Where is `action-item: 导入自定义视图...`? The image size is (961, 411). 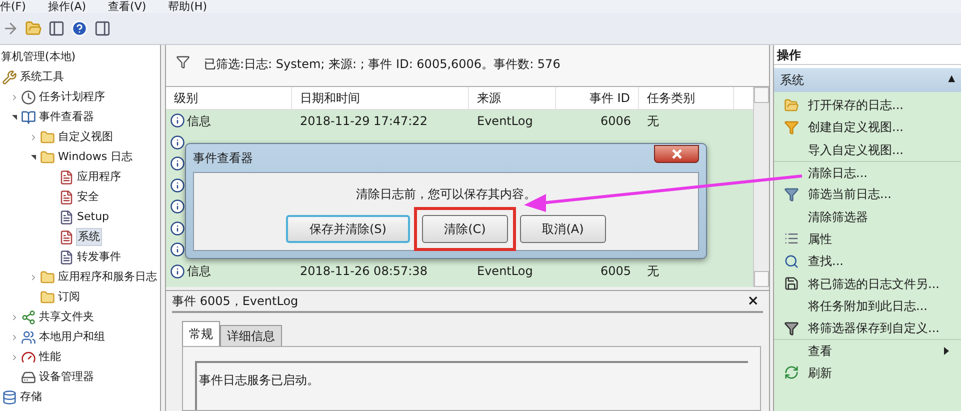 action-item: 导入自定义视图... is located at coordinates (856, 149).